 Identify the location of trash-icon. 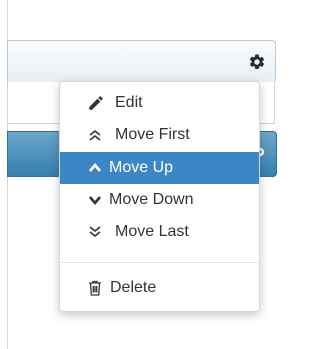
(95, 288).